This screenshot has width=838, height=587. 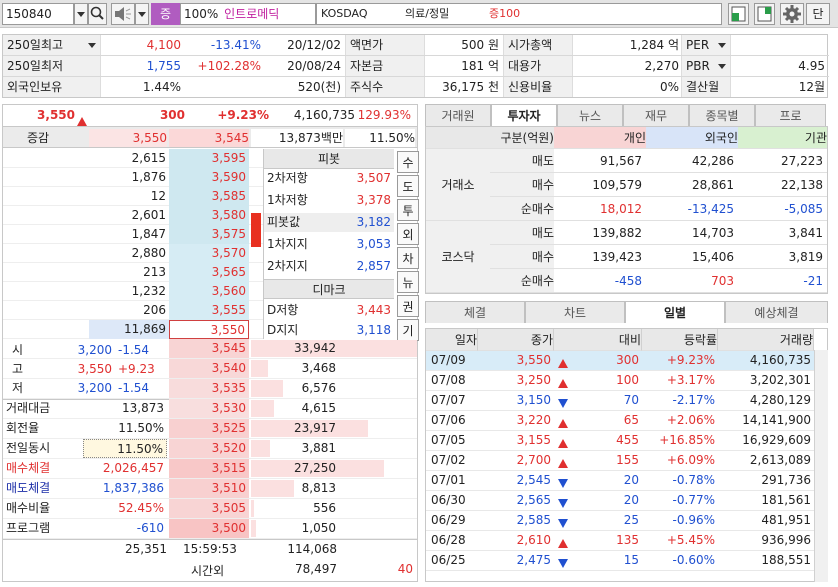 I want to click on daily-row: 06/29 2,585 25 -0.96% 481,951, so click(x=626, y=521).